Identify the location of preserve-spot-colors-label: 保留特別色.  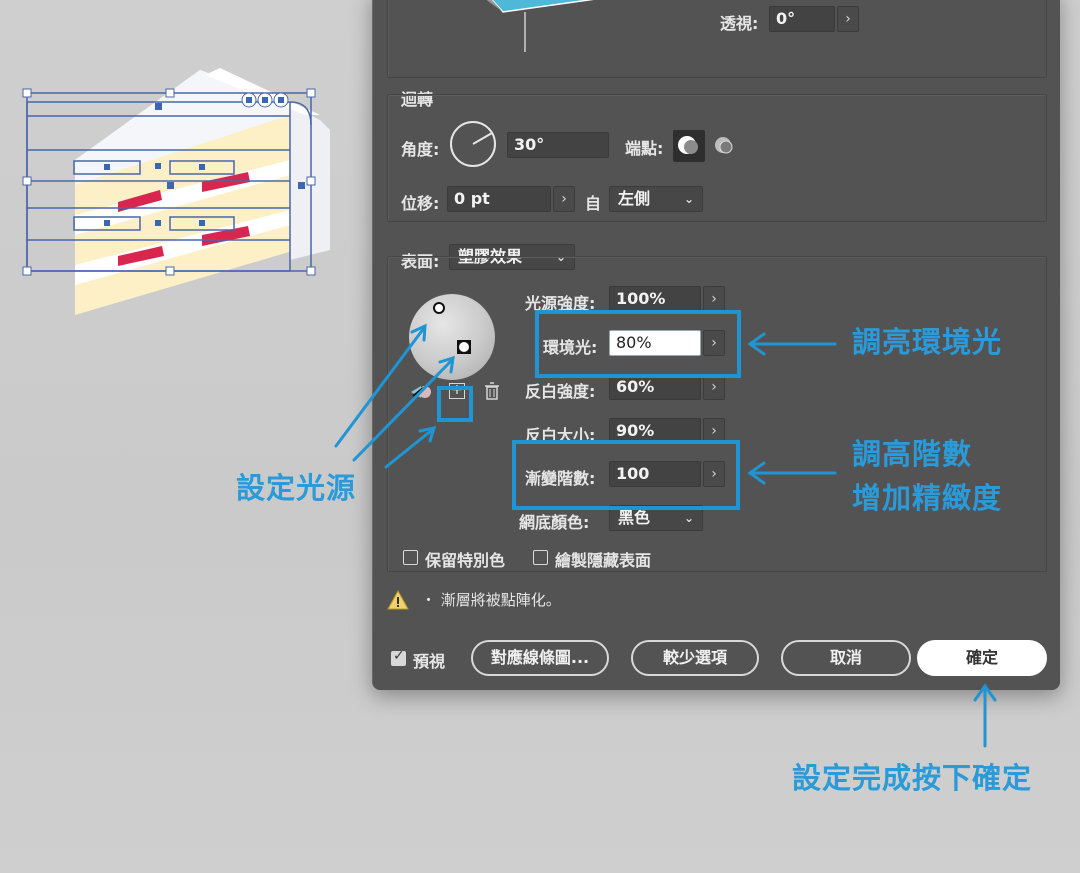
(465, 560).